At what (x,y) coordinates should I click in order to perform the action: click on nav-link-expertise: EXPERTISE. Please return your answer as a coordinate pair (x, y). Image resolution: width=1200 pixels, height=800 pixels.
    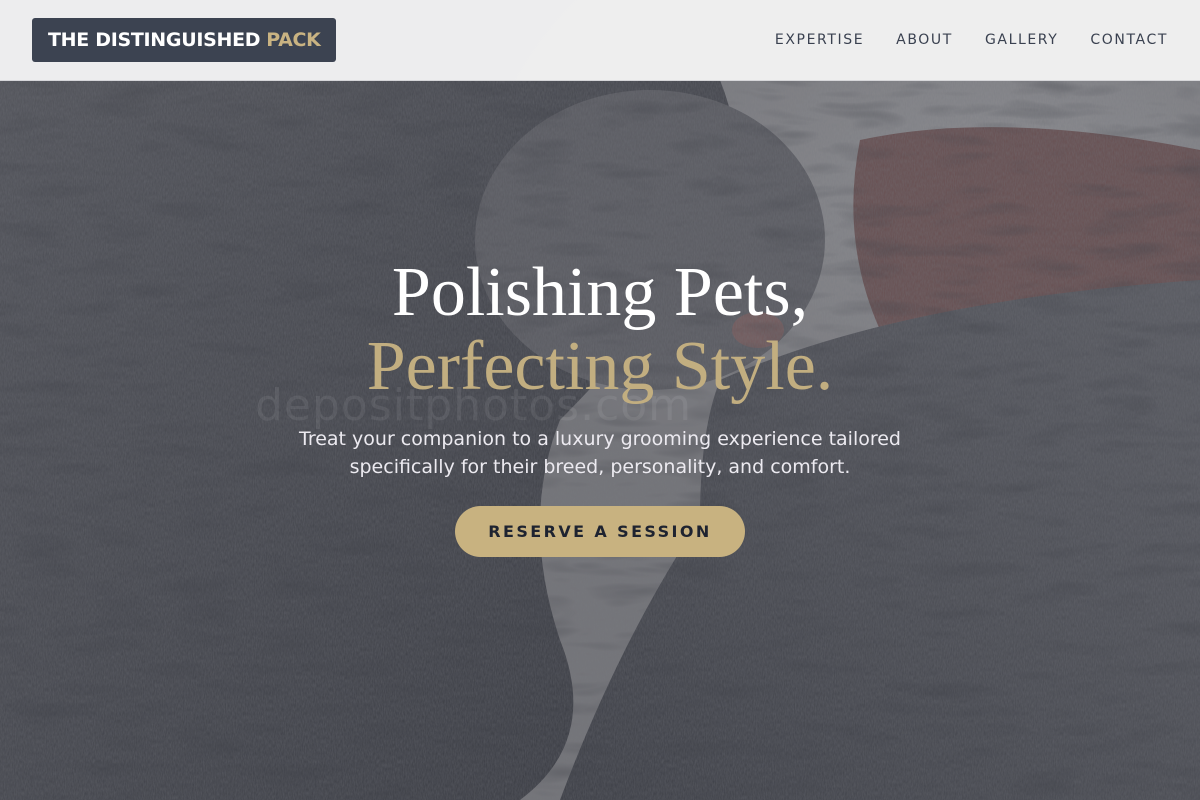
    Looking at the image, I should click on (819, 40).